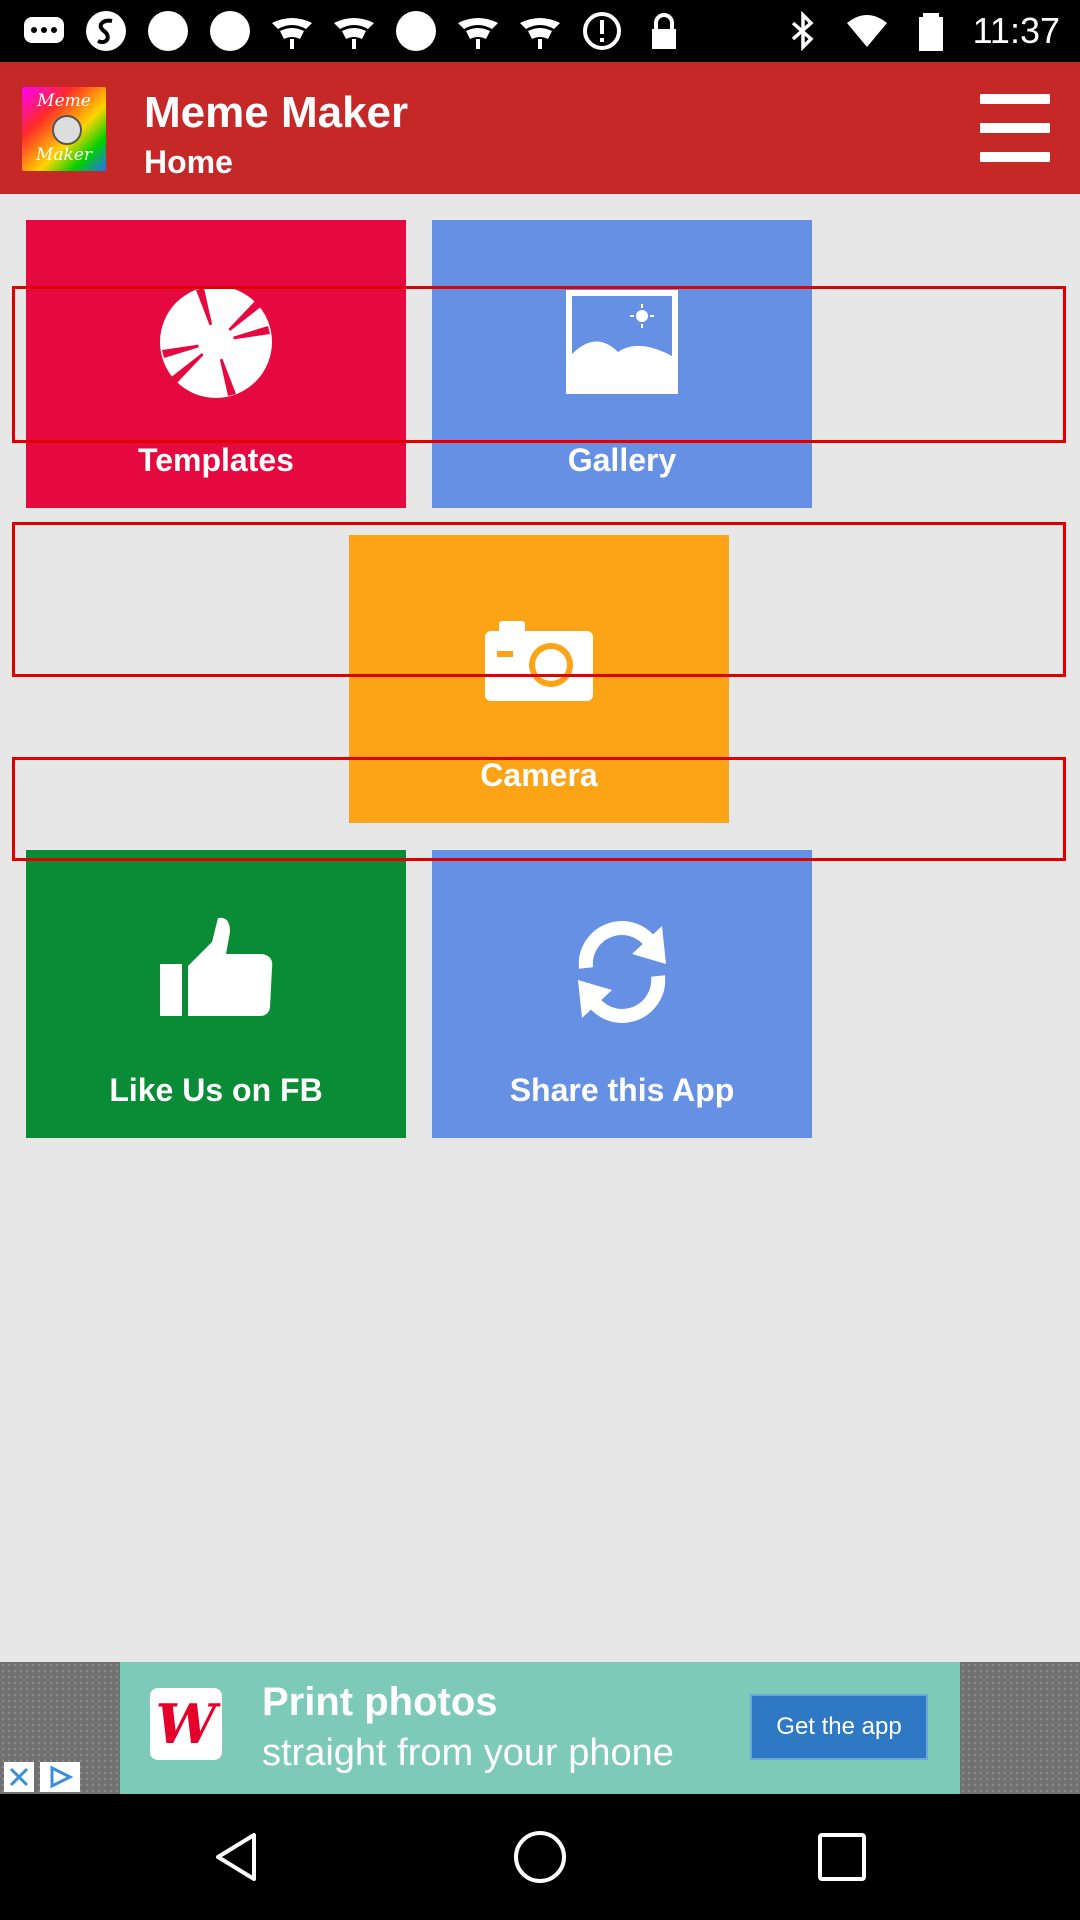  I want to click on status-time: 11:37, so click(1016, 30).